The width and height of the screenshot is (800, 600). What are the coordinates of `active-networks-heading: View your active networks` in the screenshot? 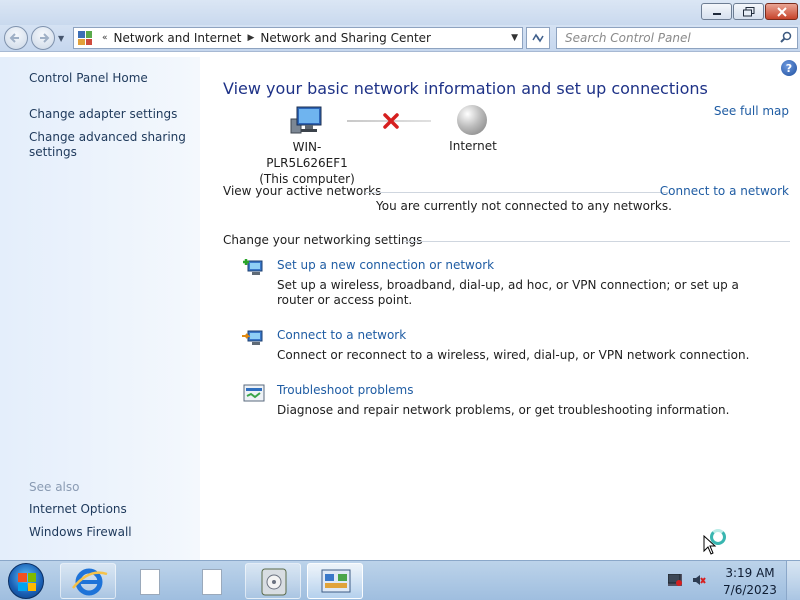 It's located at (302, 191).